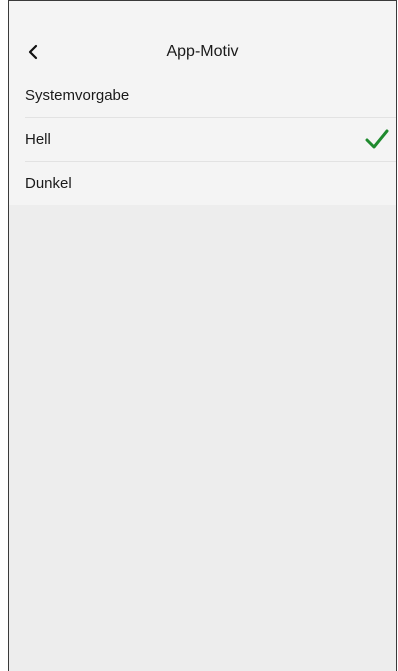 Image resolution: width=398 pixels, height=671 pixels. What do you see at coordinates (48, 183) in the screenshot?
I see `option-label: Dunkel` at bounding box center [48, 183].